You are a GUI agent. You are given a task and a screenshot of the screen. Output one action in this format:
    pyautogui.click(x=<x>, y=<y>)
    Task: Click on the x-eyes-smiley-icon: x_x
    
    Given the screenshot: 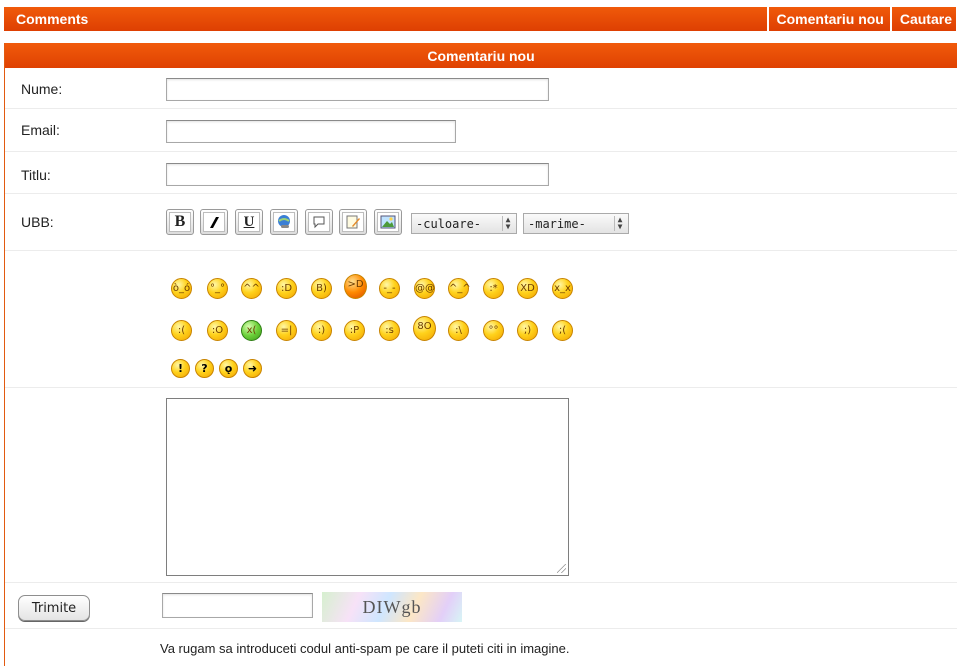 What is the action you would take?
    pyautogui.click(x=562, y=288)
    